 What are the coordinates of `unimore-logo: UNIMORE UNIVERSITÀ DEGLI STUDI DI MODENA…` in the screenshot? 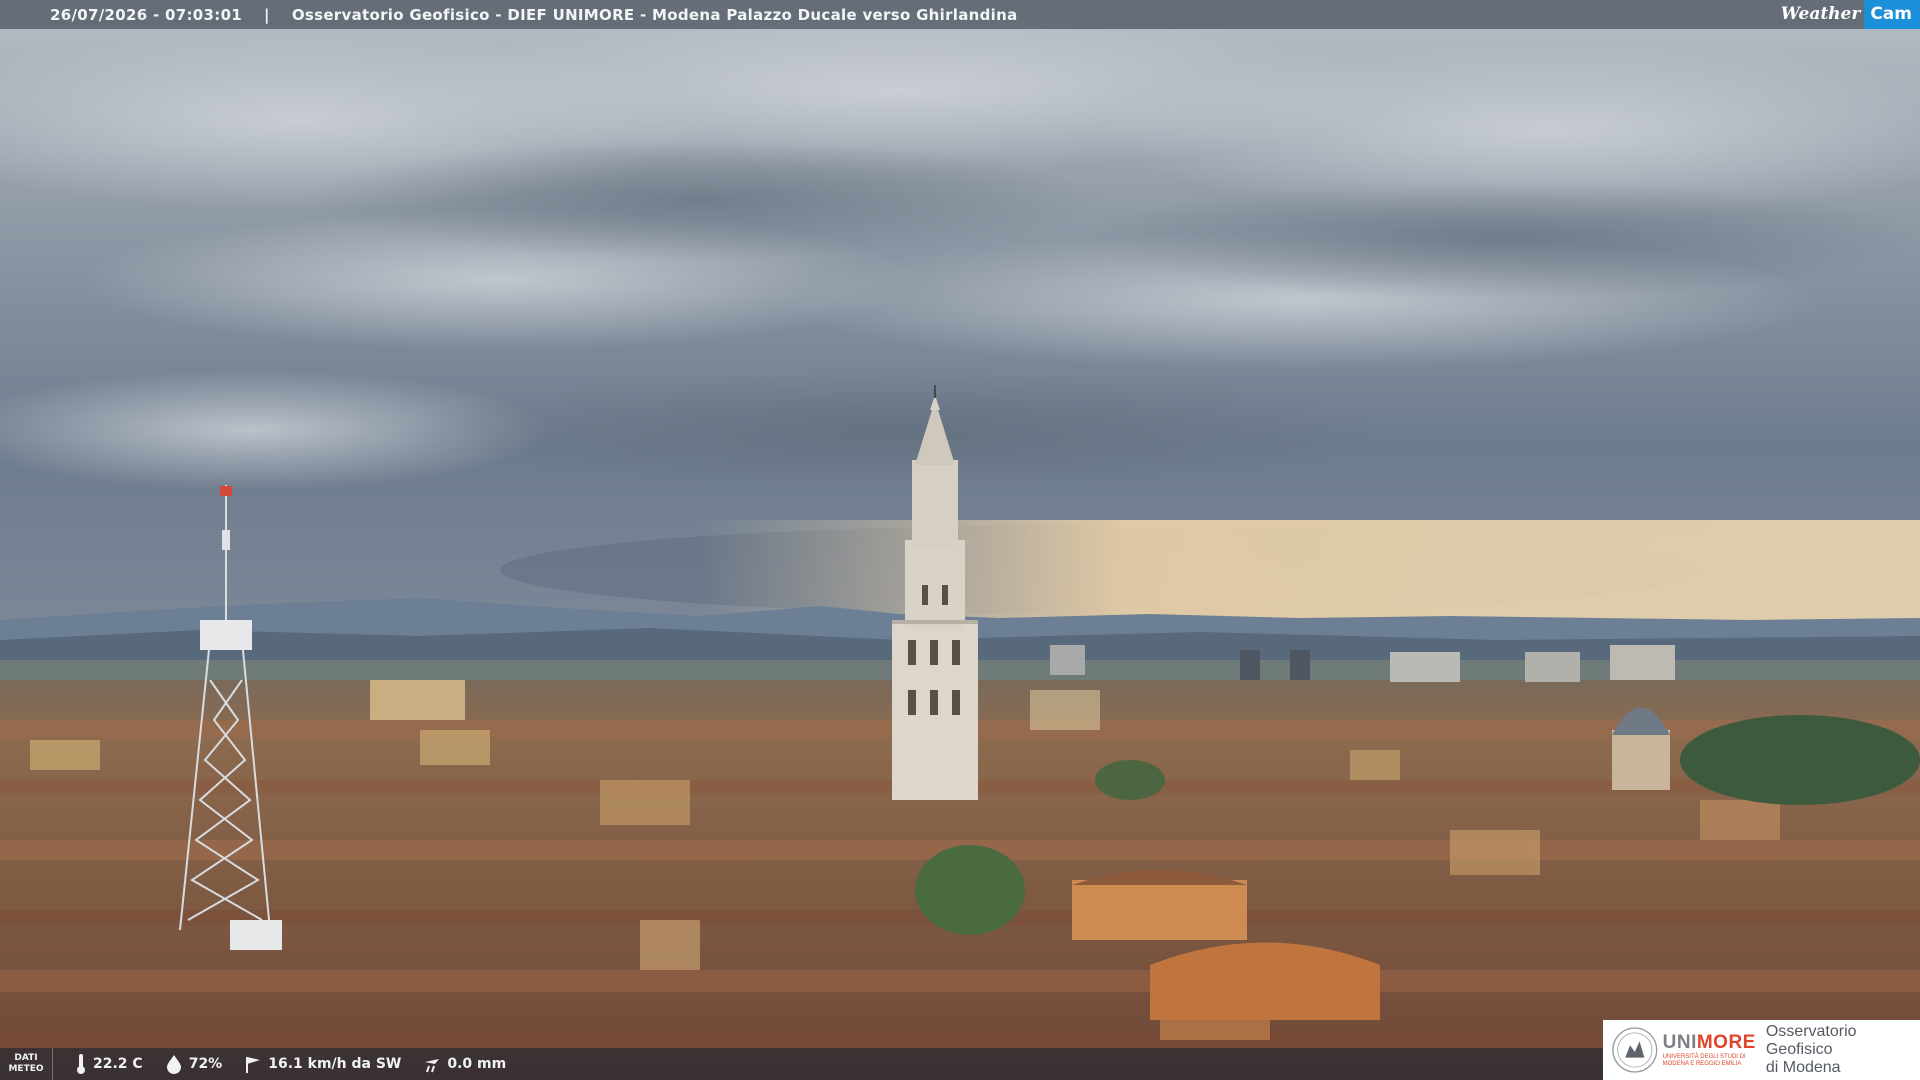 It's located at (1761, 1050).